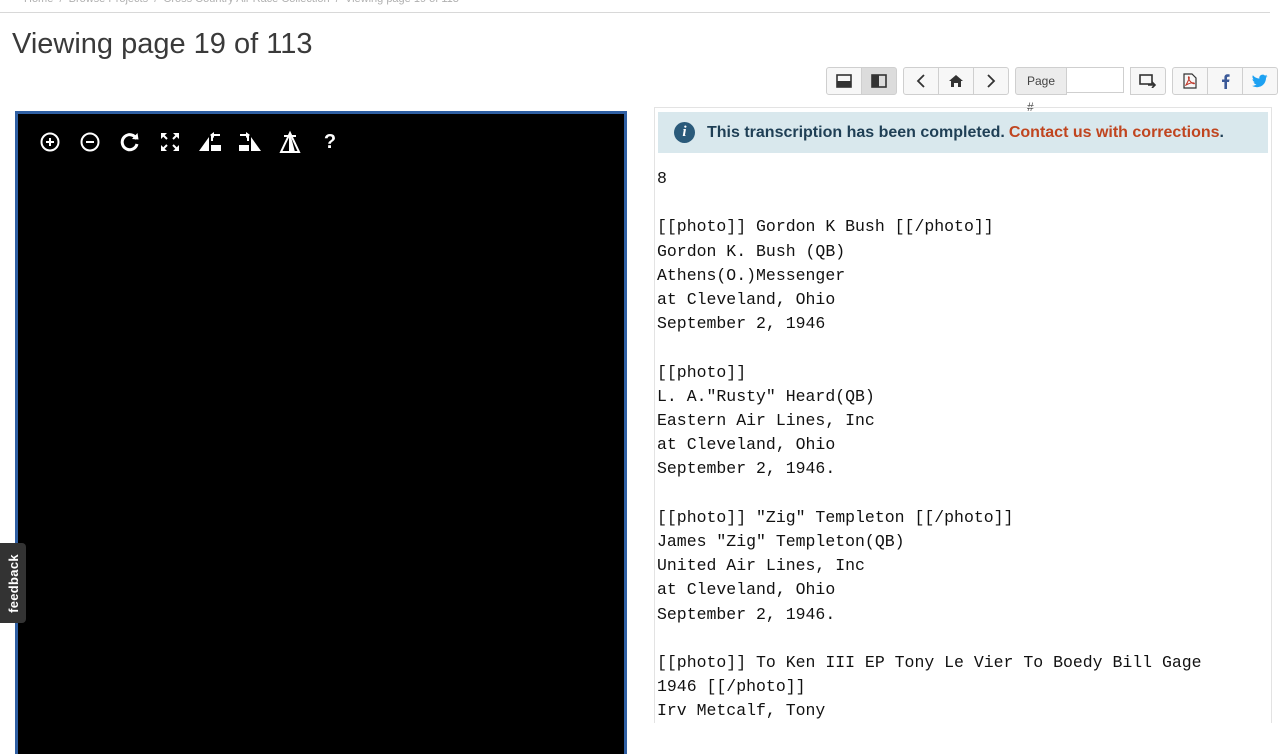 This screenshot has height=754, width=1280. I want to click on rotate-icon, so click(130, 142).